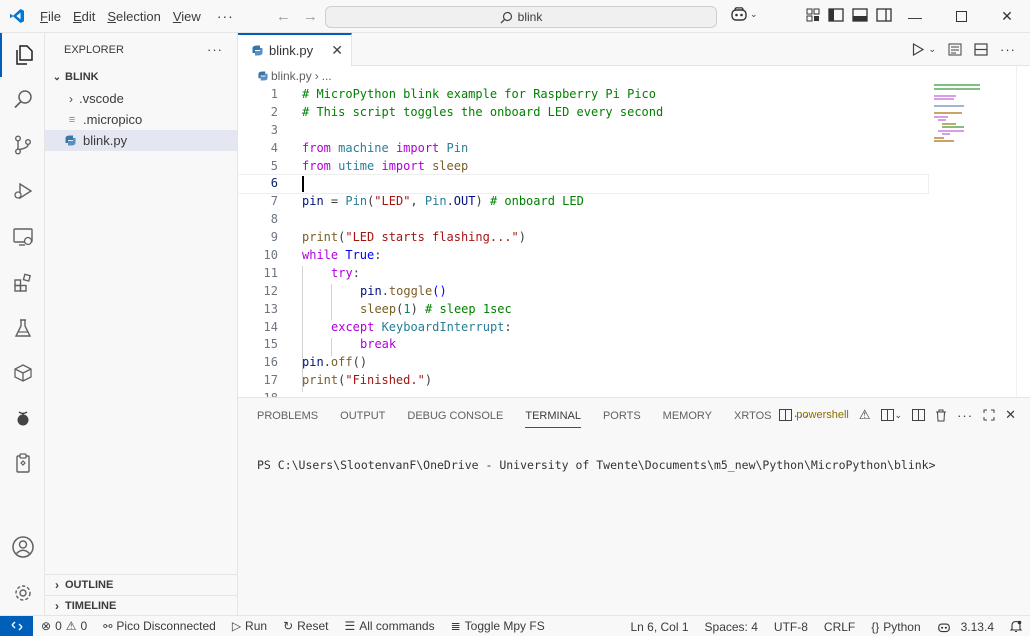 The width and height of the screenshot is (1030, 636). What do you see at coordinates (622, 416) in the screenshot?
I see `tab-ports: PORTS` at bounding box center [622, 416].